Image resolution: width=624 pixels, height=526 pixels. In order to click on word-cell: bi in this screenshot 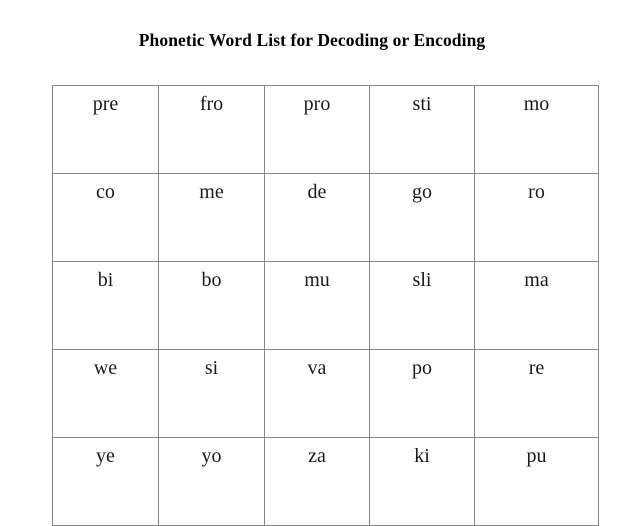, I will do `click(105, 305)`.